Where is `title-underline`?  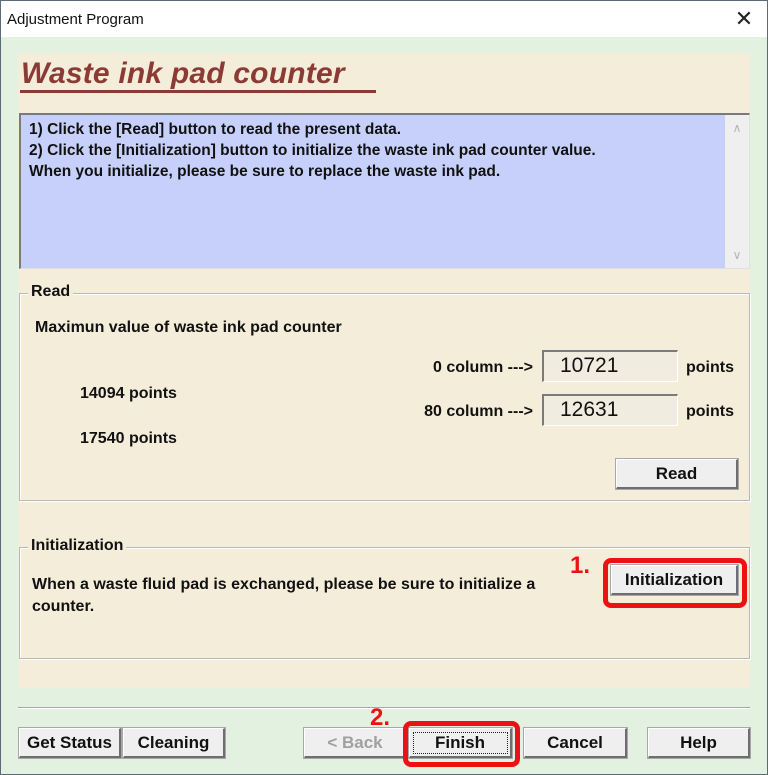
title-underline is located at coordinates (198, 91).